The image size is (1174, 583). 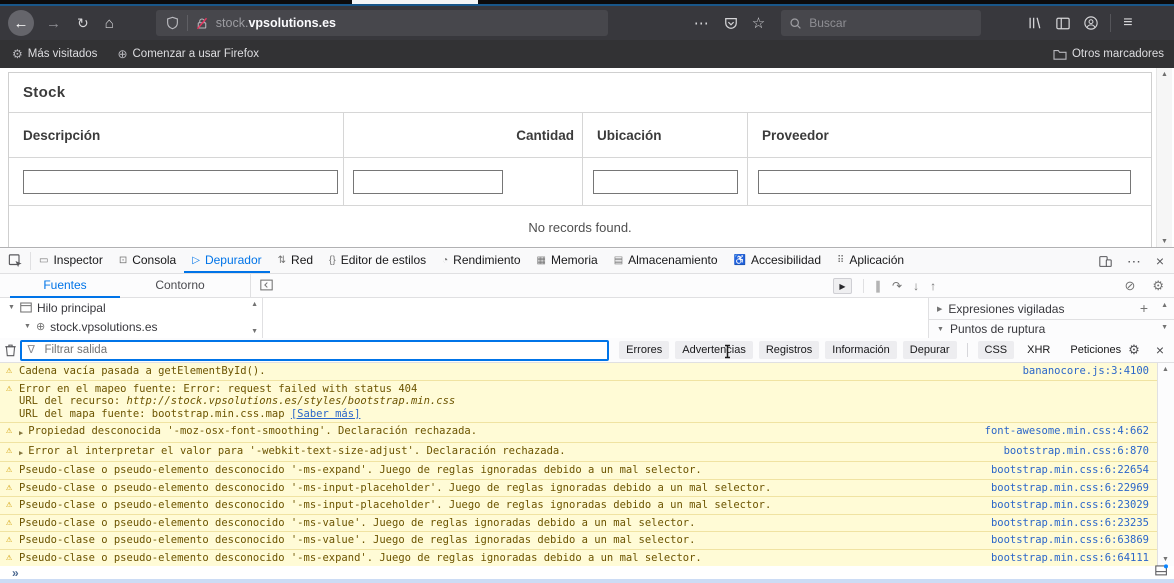 What do you see at coordinates (428, 181) in the screenshot?
I see `filter-cantidad-input` at bounding box center [428, 181].